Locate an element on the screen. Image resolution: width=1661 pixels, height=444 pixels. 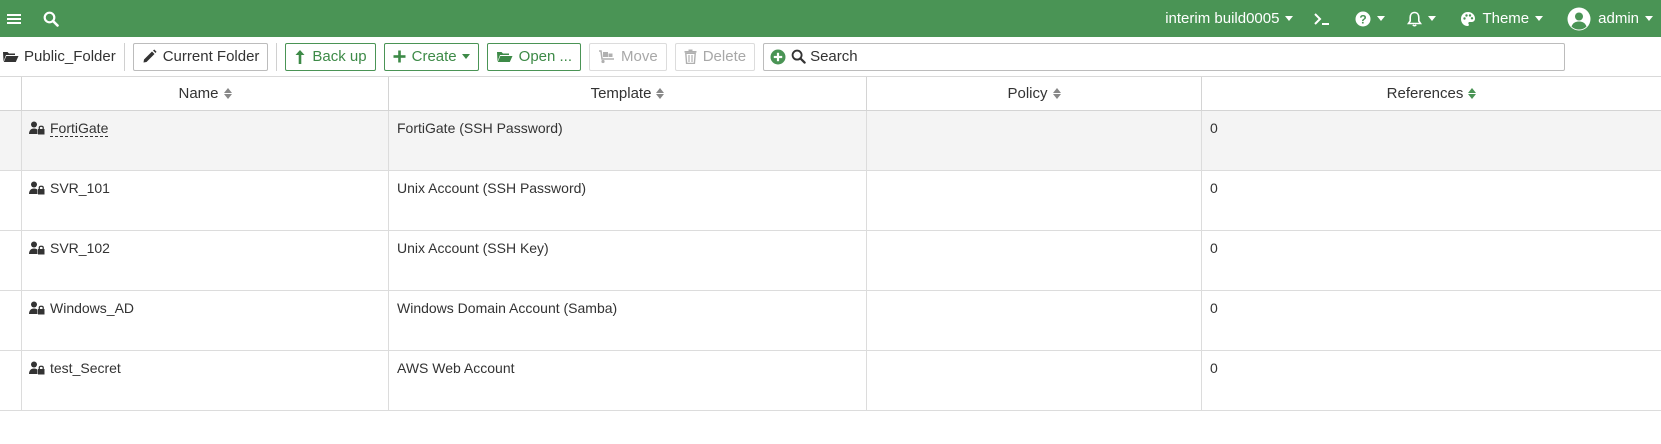
table-row: FortiGate FortiGate (SSH Password) 0 is located at coordinates (830, 141).